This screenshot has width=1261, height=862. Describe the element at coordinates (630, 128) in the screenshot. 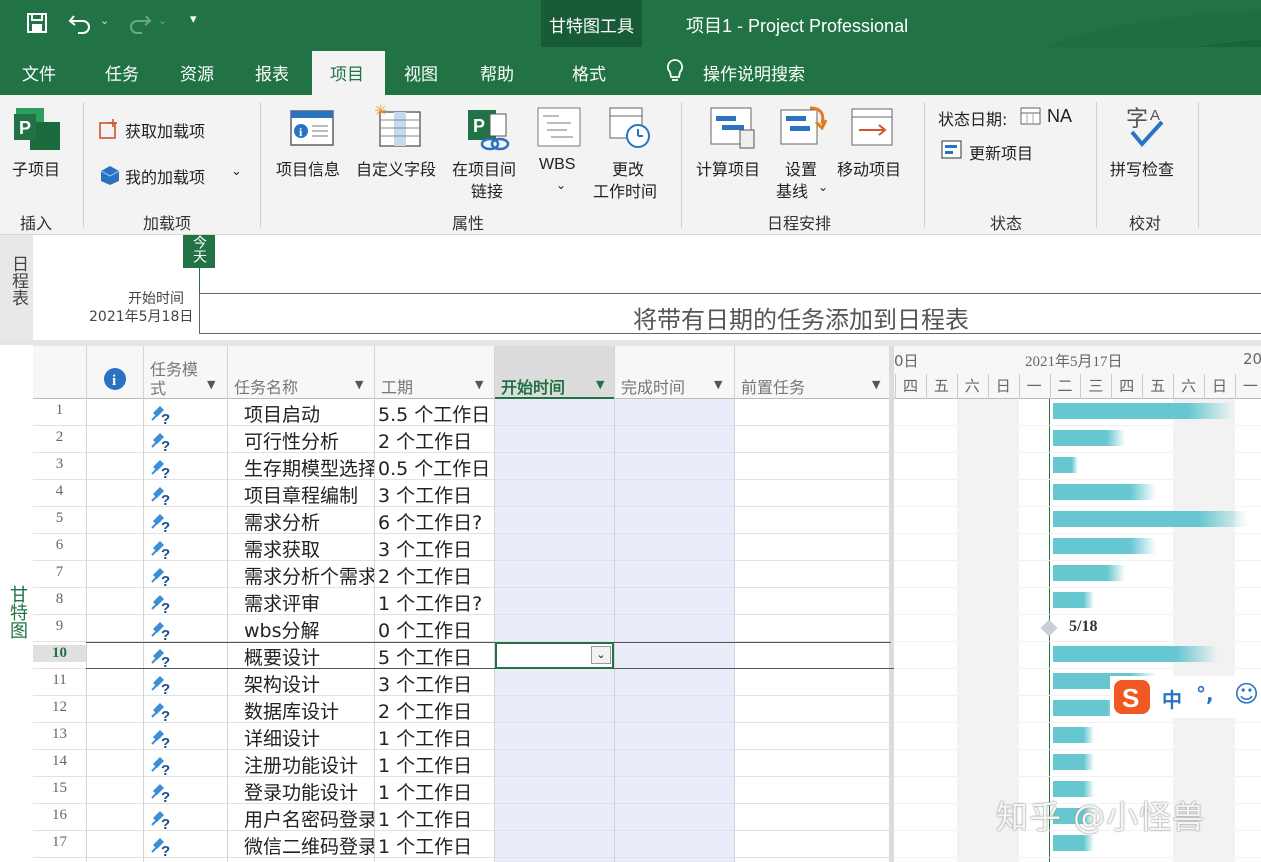

I see `calendar-clock-icon` at that location.